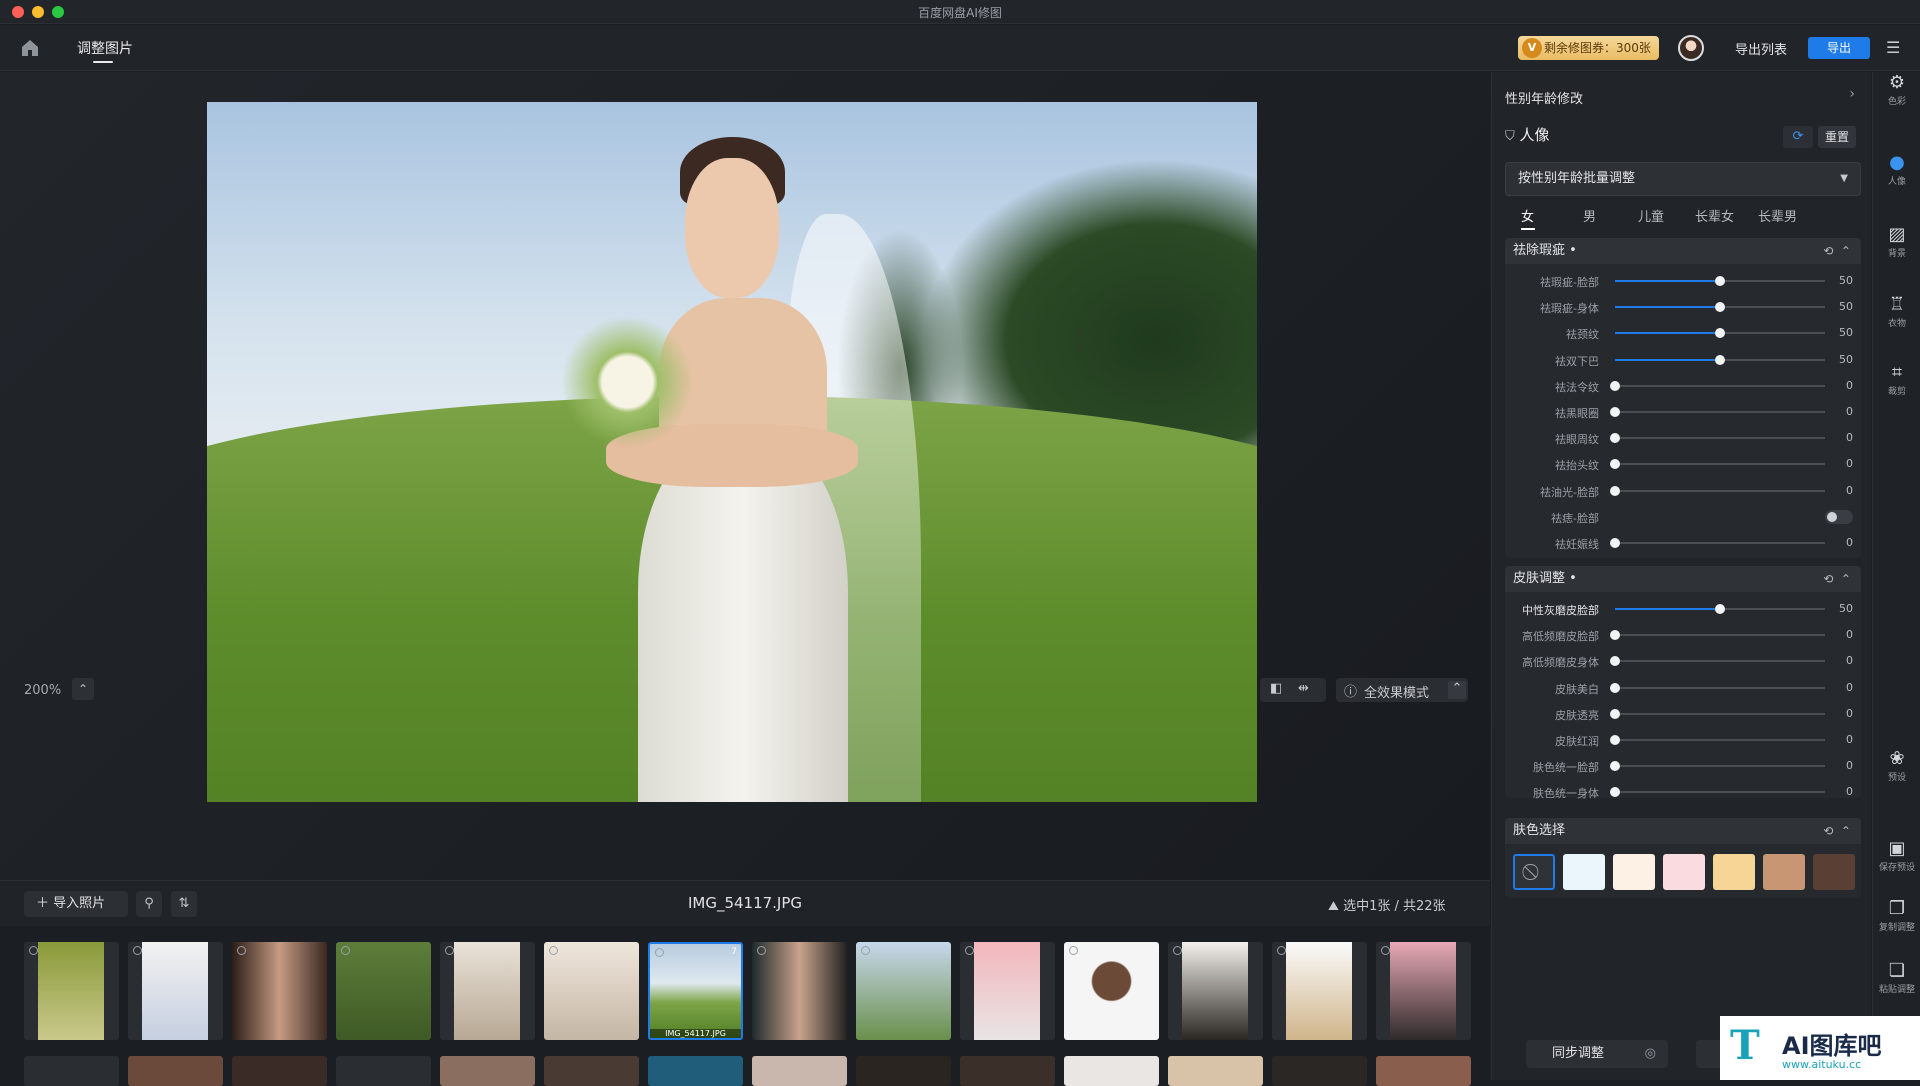 This screenshot has width=1920, height=1086. What do you see at coordinates (1527, 215) in the screenshot?
I see `tab-female: 女` at bounding box center [1527, 215].